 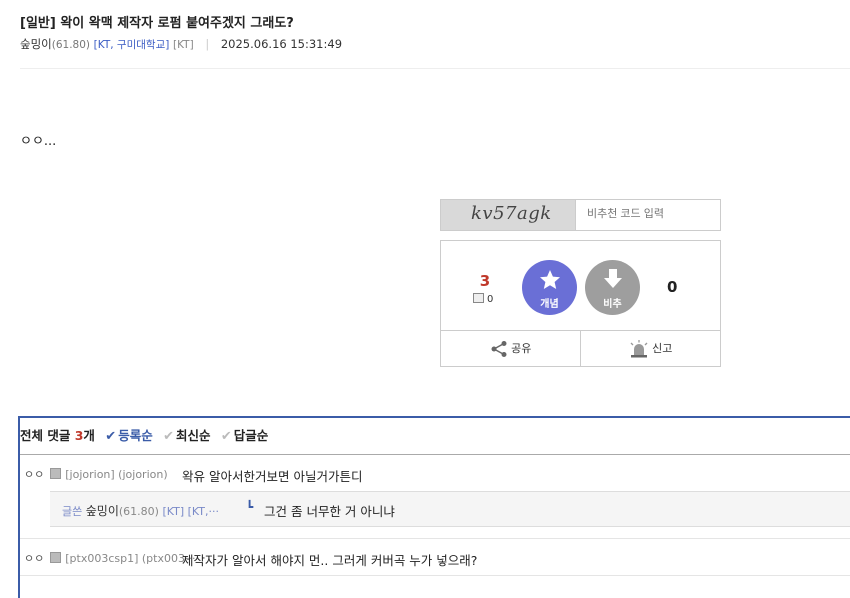 I want to click on upvote-button: 개념, so click(x=549, y=287).